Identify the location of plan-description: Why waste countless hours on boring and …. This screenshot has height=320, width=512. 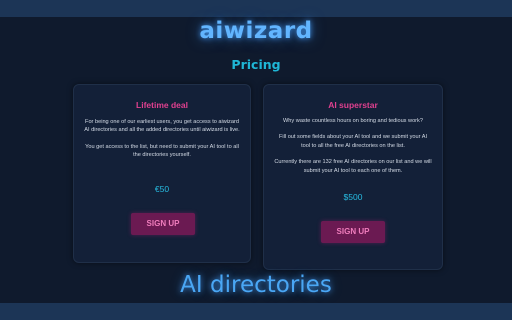
(353, 146).